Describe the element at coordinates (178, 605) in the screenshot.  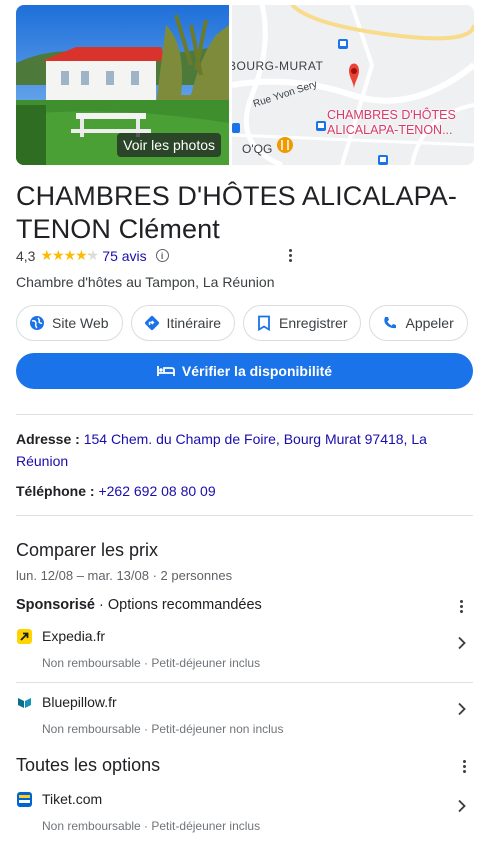
I see `recommended-options-label: · Options recommandées` at that location.